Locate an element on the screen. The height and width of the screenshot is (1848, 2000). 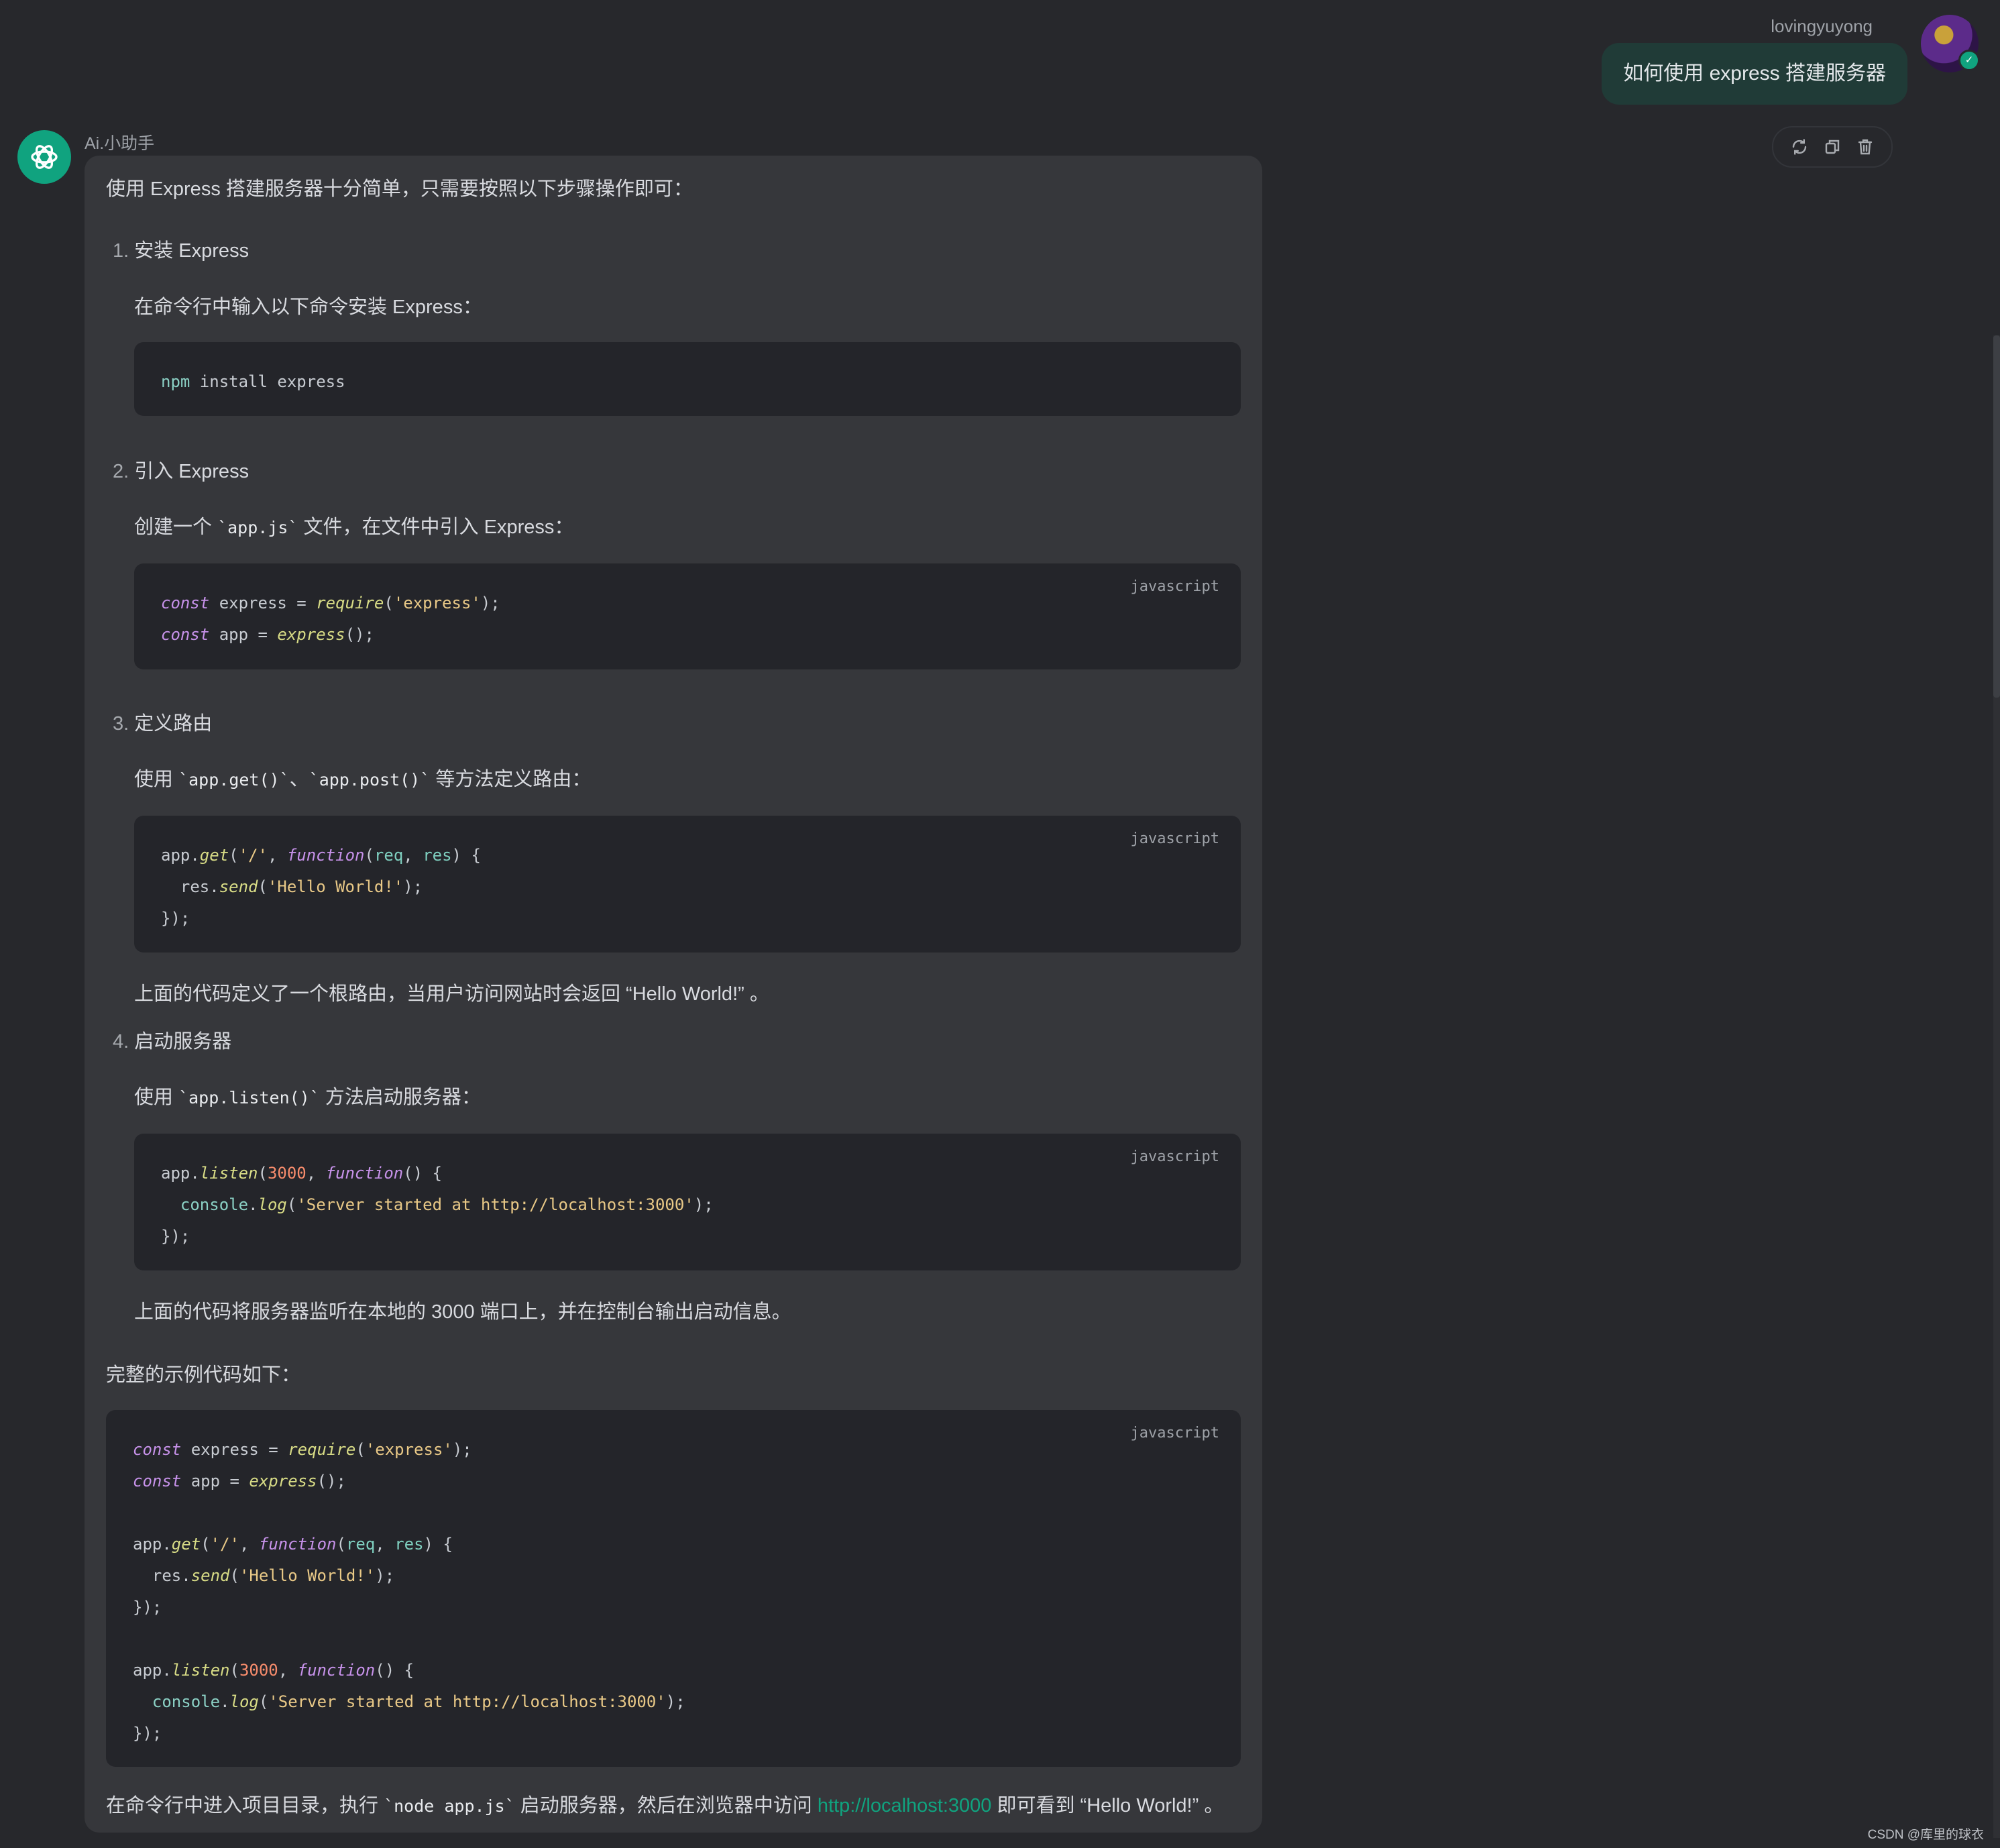
step-2-desc: 创建一个 `app.js` 文件，在文件中引入 Express： is located at coordinates (354, 525).